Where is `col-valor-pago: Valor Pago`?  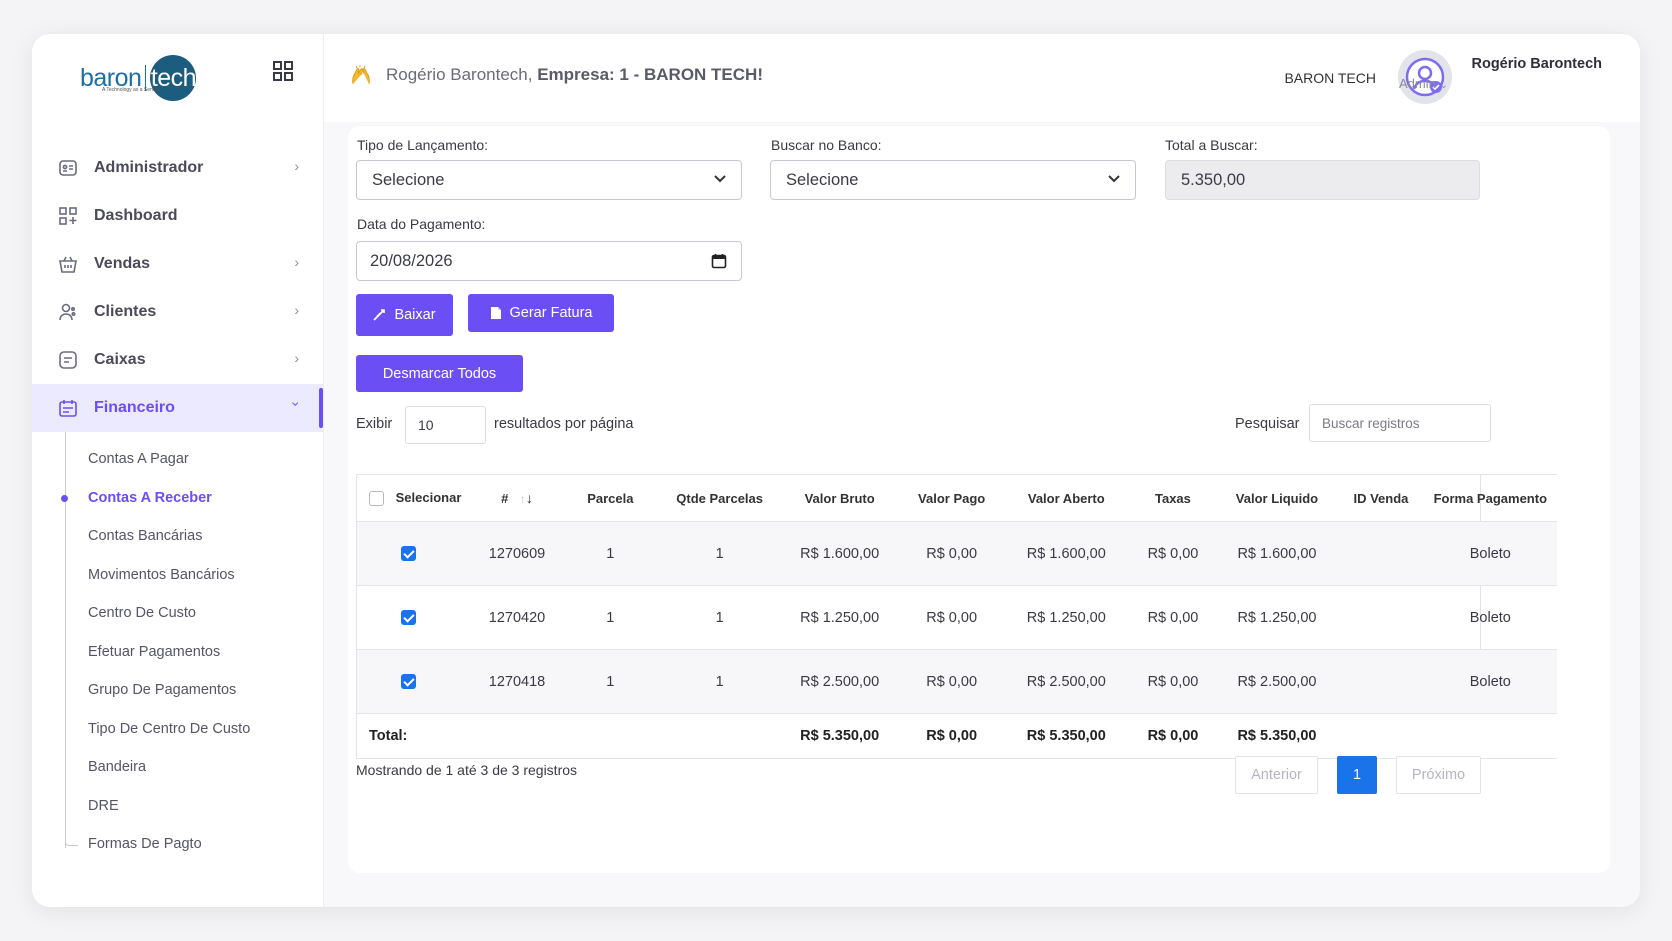 col-valor-pago: Valor Pago is located at coordinates (951, 498).